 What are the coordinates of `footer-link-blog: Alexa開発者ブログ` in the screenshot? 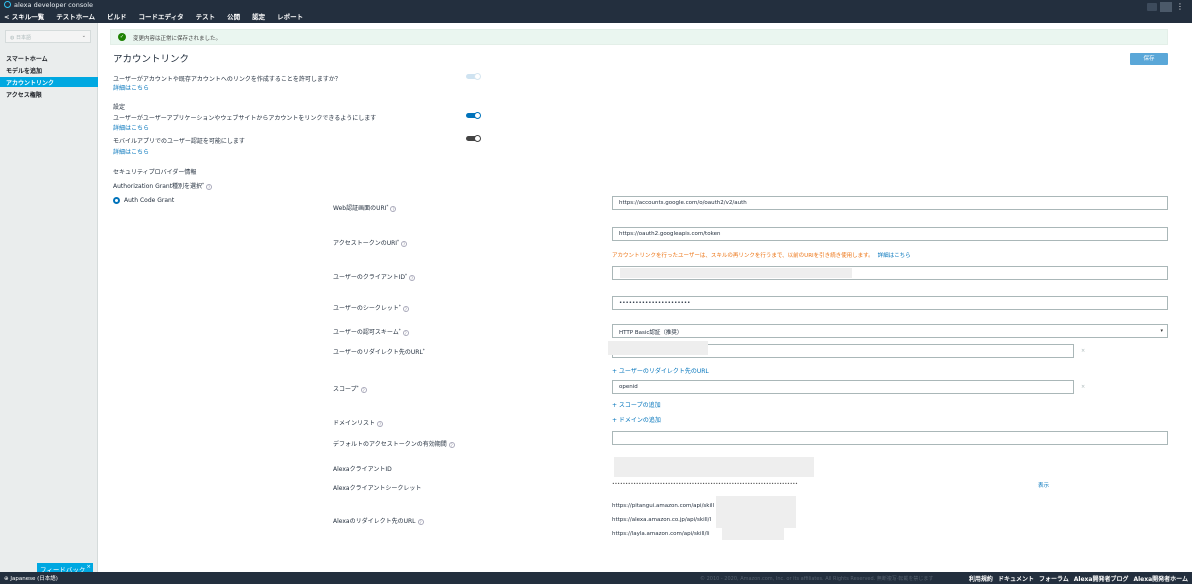 It's located at (1101, 578).